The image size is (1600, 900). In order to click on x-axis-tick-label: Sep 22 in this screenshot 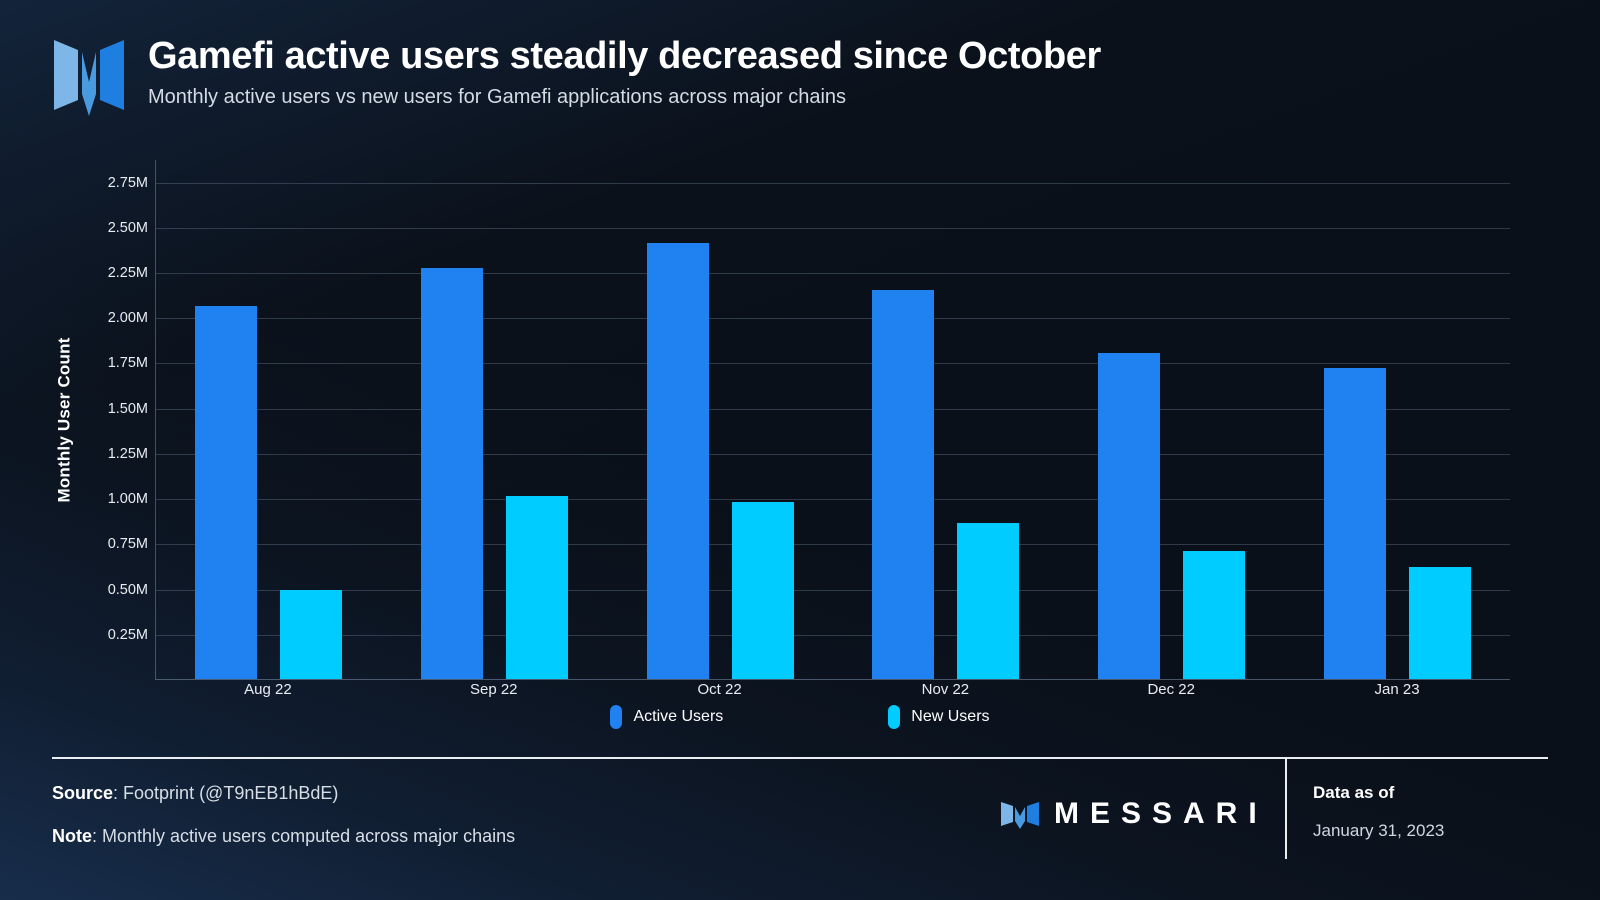, I will do `click(493, 689)`.